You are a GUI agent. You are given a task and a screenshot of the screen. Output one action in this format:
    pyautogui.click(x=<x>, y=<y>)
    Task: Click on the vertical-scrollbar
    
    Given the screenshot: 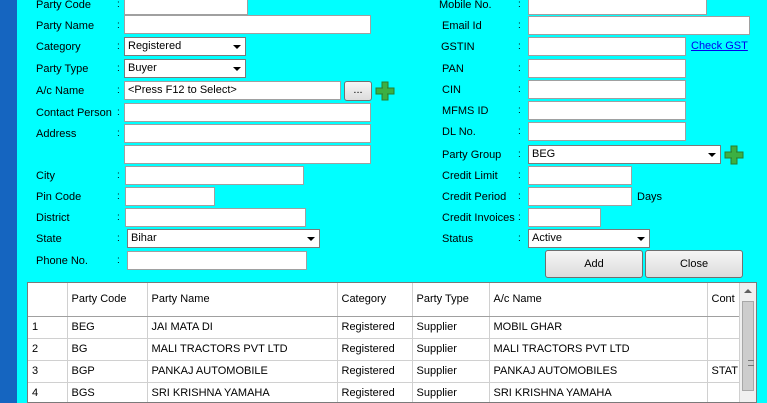 What is the action you would take?
    pyautogui.click(x=747, y=342)
    